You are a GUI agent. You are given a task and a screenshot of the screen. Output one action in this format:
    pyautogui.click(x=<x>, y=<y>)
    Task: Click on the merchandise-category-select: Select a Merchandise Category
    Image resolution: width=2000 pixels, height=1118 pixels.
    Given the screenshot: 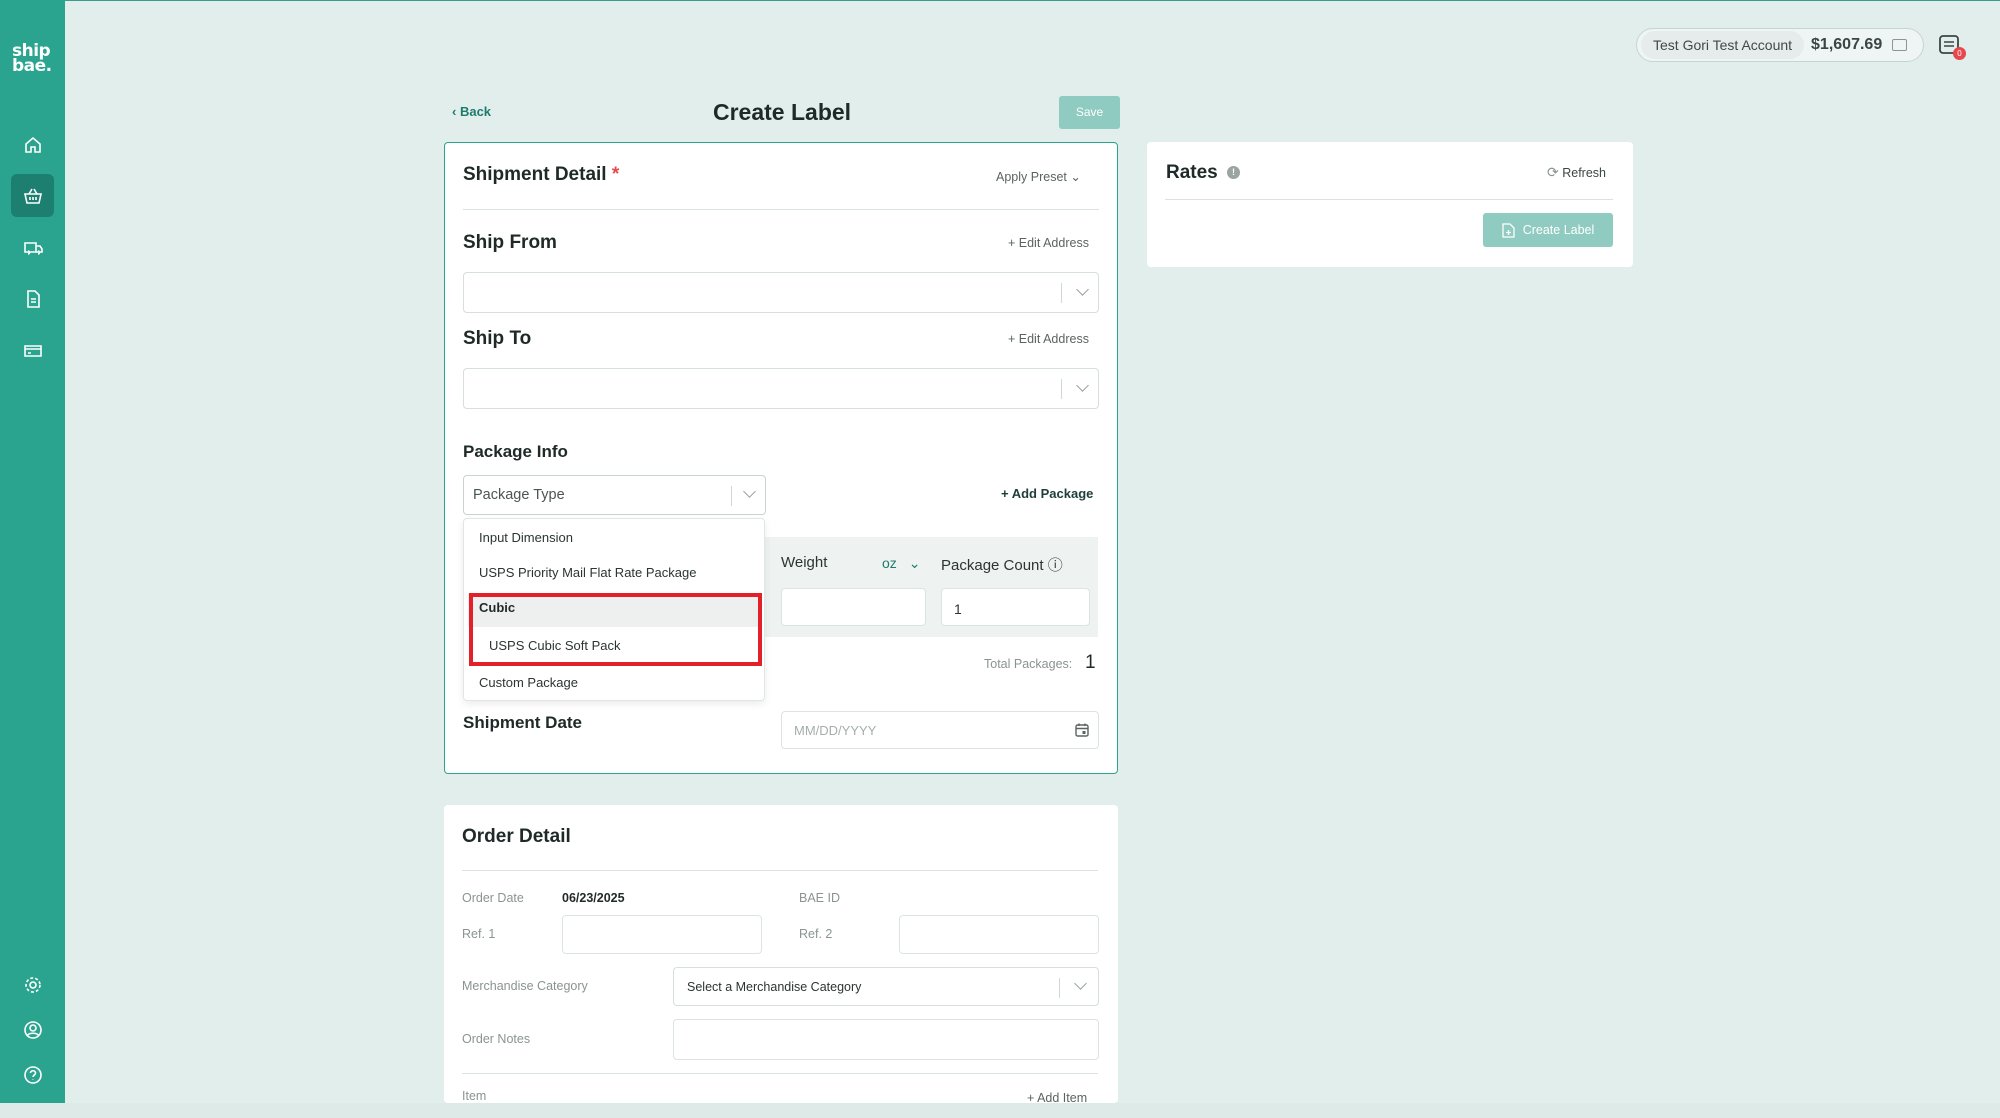 What is the action you would take?
    pyautogui.click(x=886, y=986)
    